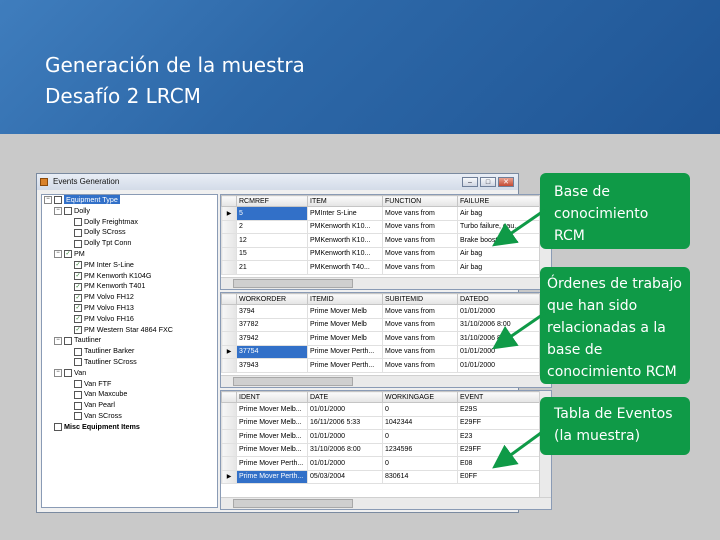 The width and height of the screenshot is (720, 540). Describe the element at coordinates (420, 422) in the screenshot. I see `table-cell: 1042344` at that location.